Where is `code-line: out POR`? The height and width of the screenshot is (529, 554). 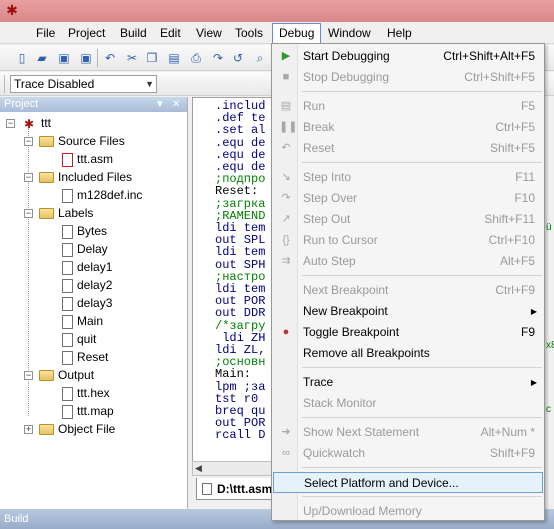 code-line: out POR is located at coordinates (240, 423).